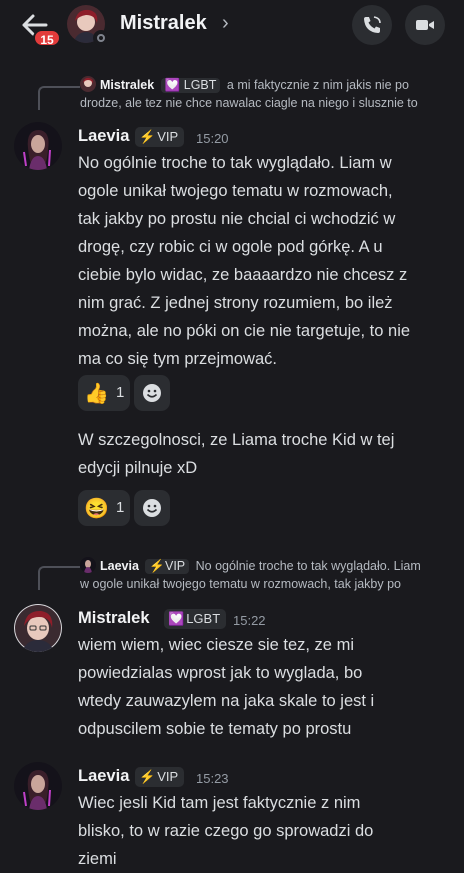  What do you see at coordinates (127, 85) in the screenshot?
I see `reply-author: Mistralek` at bounding box center [127, 85].